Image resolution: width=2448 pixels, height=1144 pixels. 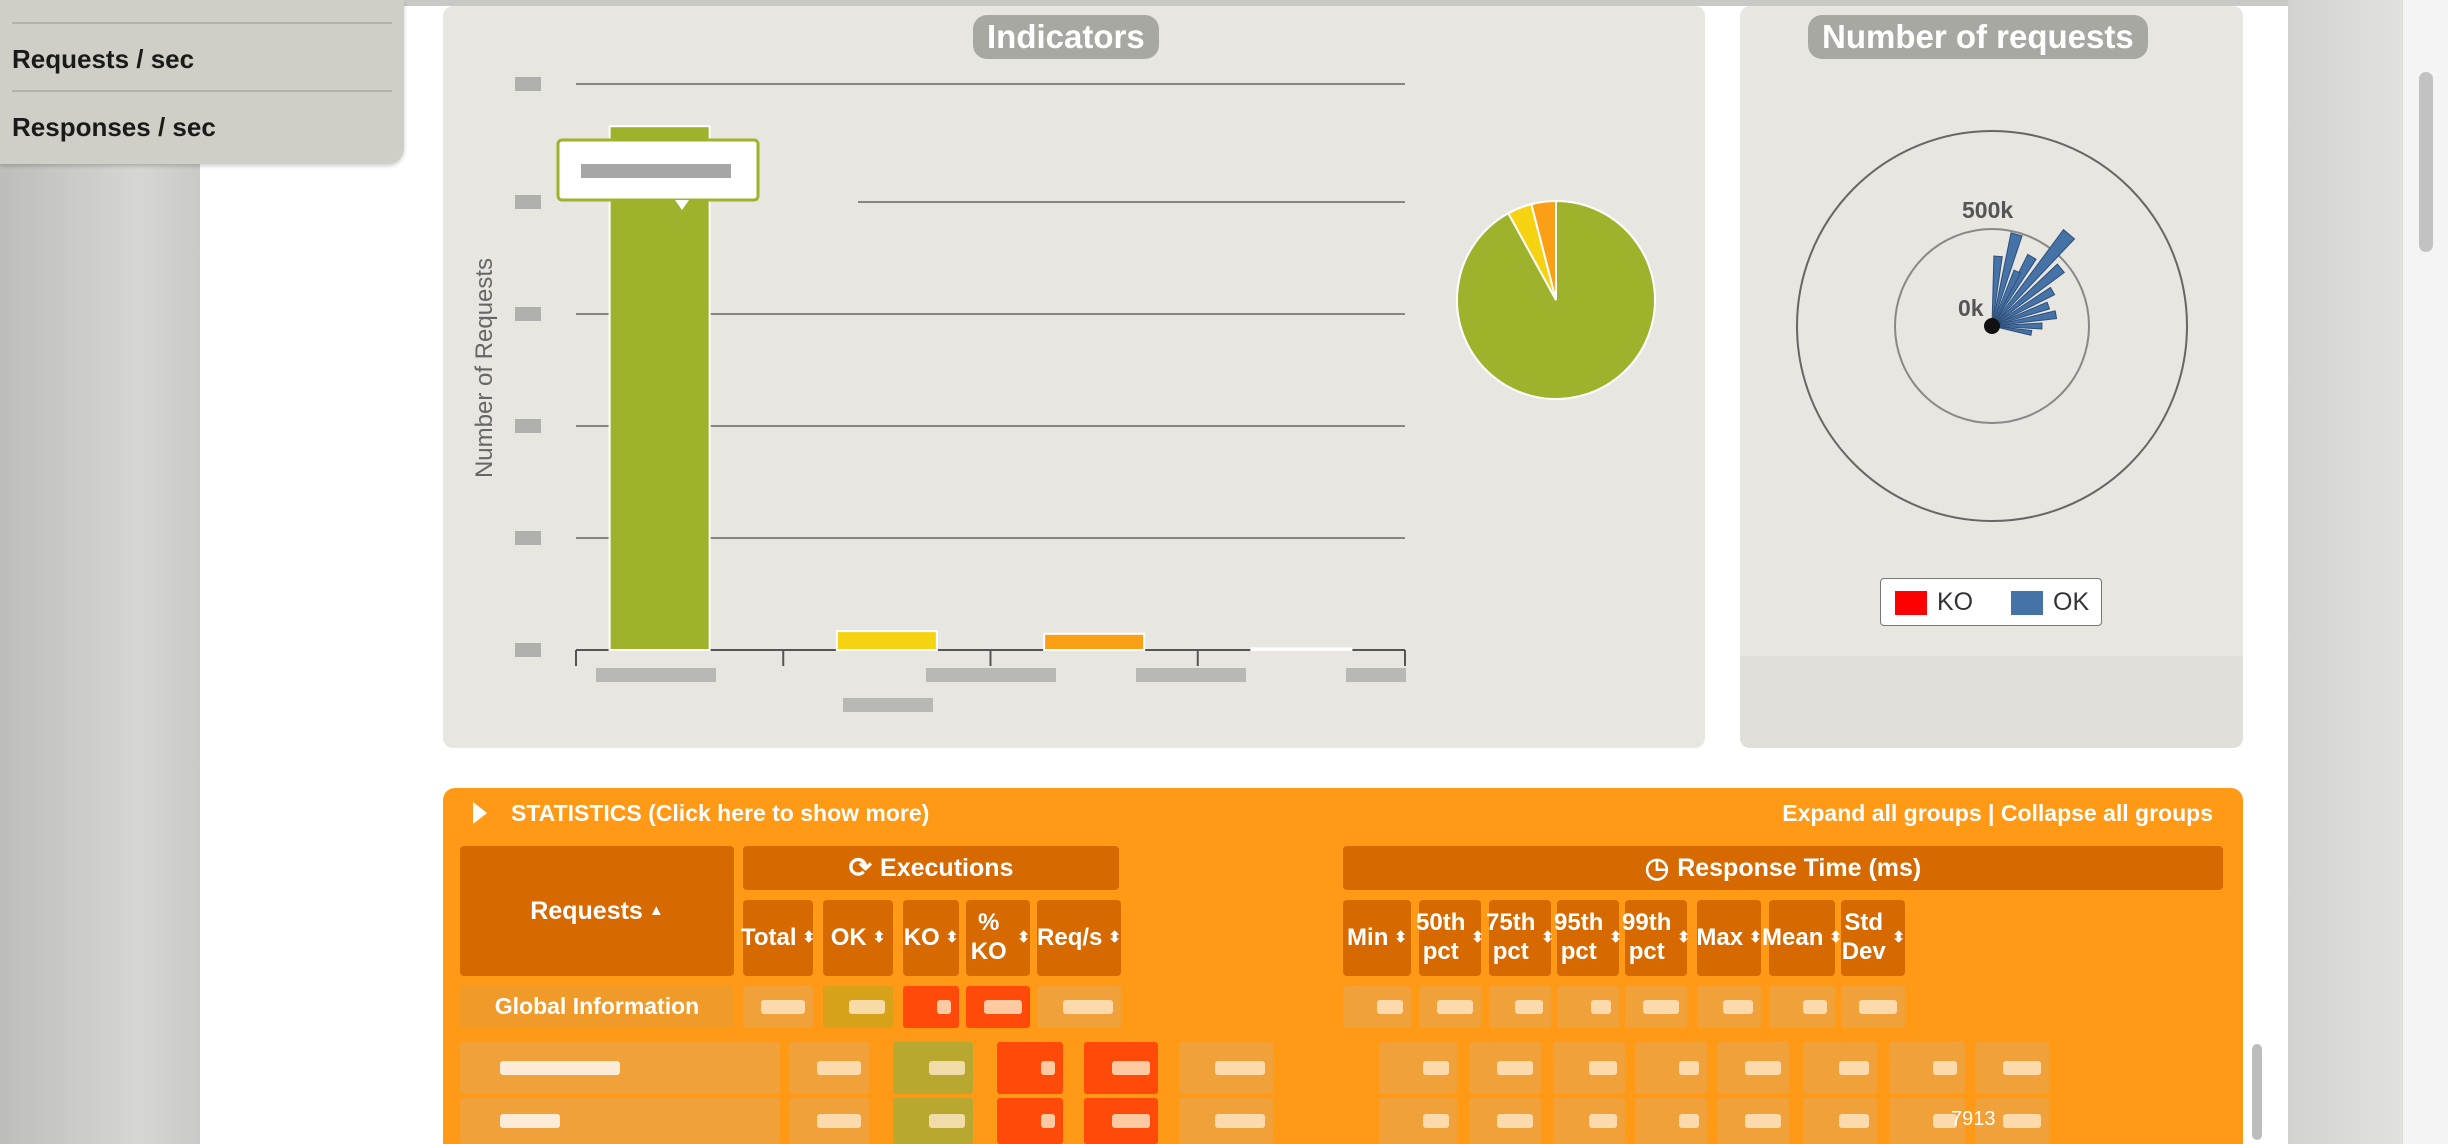 I want to click on ring-label-0k: 0k, so click(x=1971, y=308).